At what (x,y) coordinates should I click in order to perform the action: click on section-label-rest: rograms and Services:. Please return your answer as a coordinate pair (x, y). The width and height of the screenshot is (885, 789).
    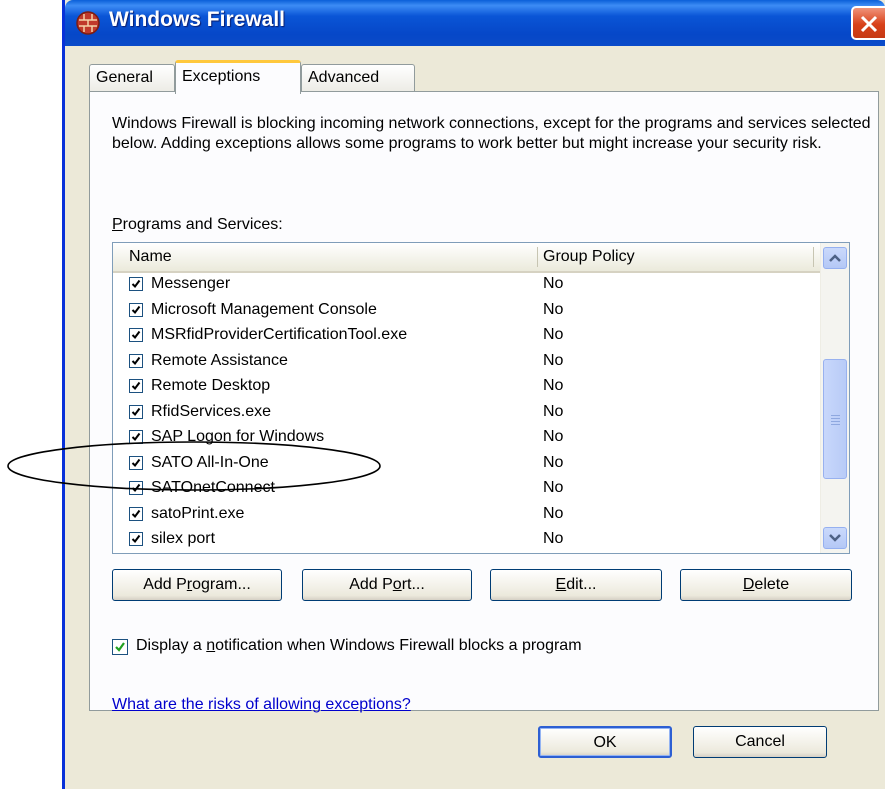
    Looking at the image, I should click on (202, 224).